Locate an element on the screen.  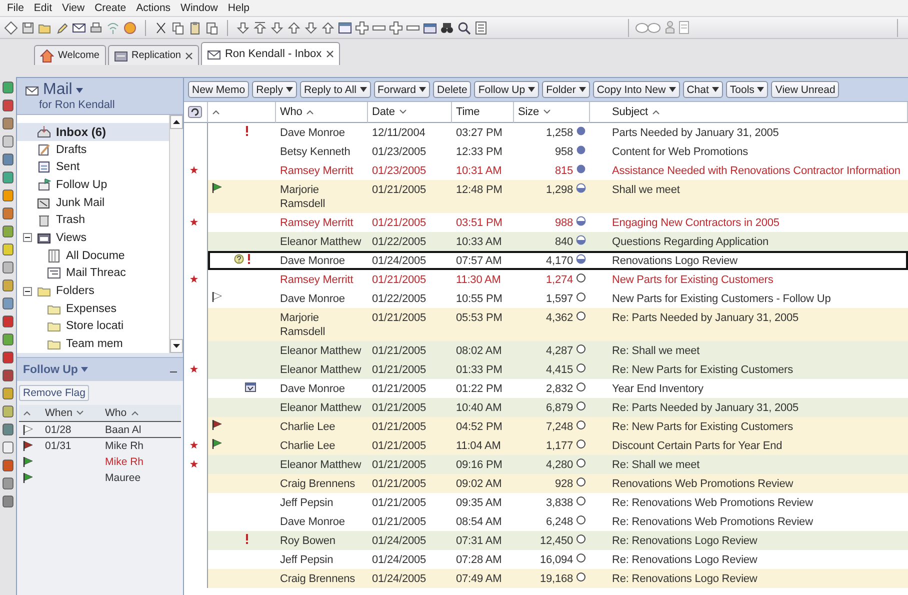
envelope-icon is located at coordinates (79, 27).